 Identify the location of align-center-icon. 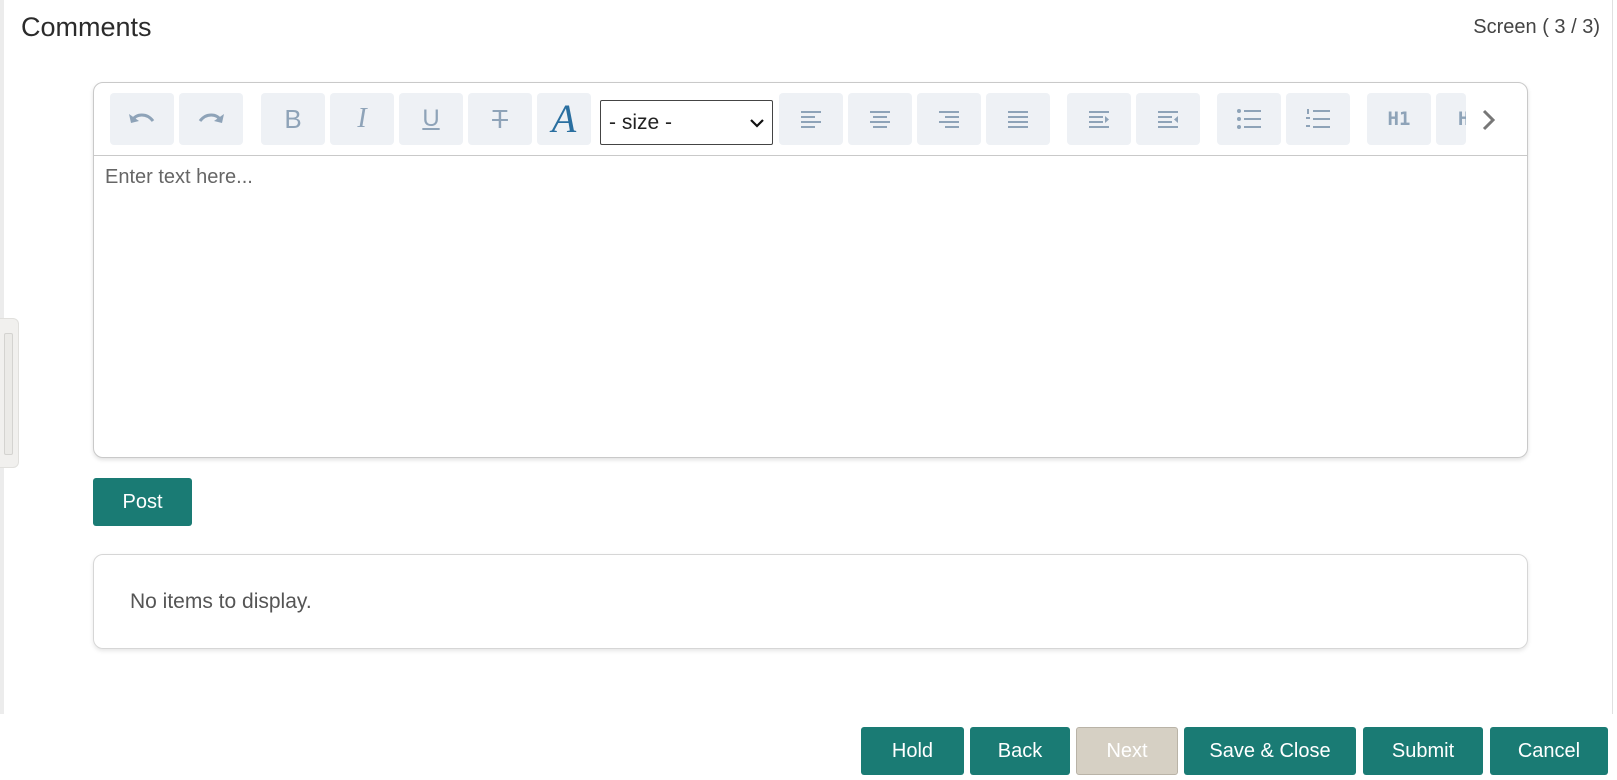
(880, 119).